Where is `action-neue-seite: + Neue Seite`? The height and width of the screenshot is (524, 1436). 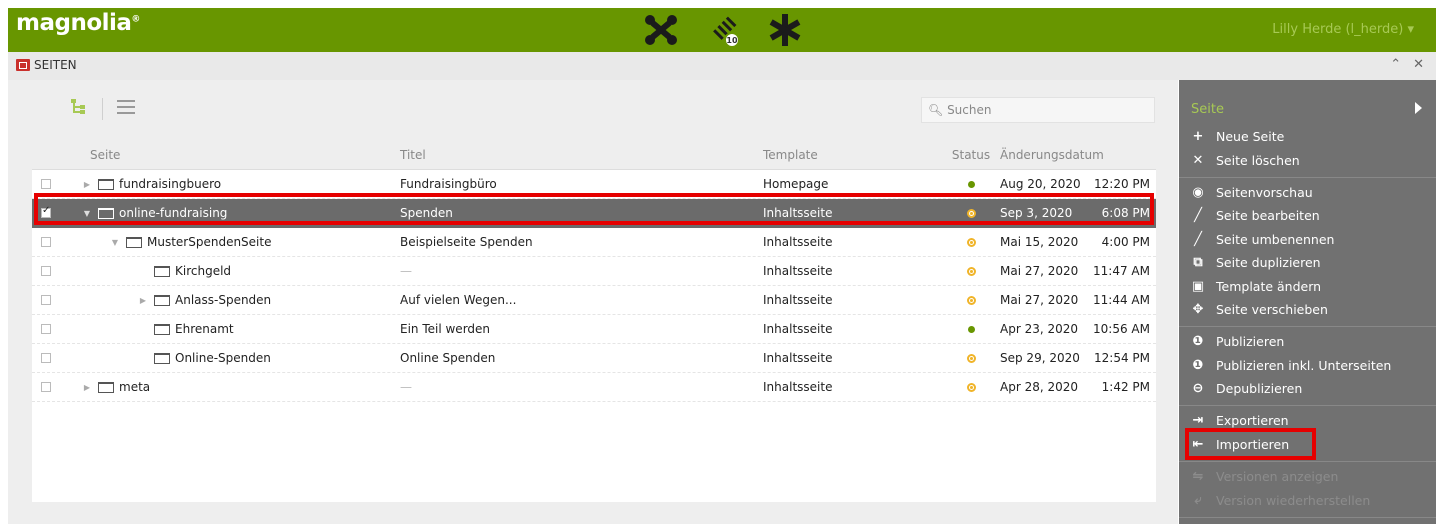 action-neue-seite: + Neue Seite is located at coordinates (1307, 136).